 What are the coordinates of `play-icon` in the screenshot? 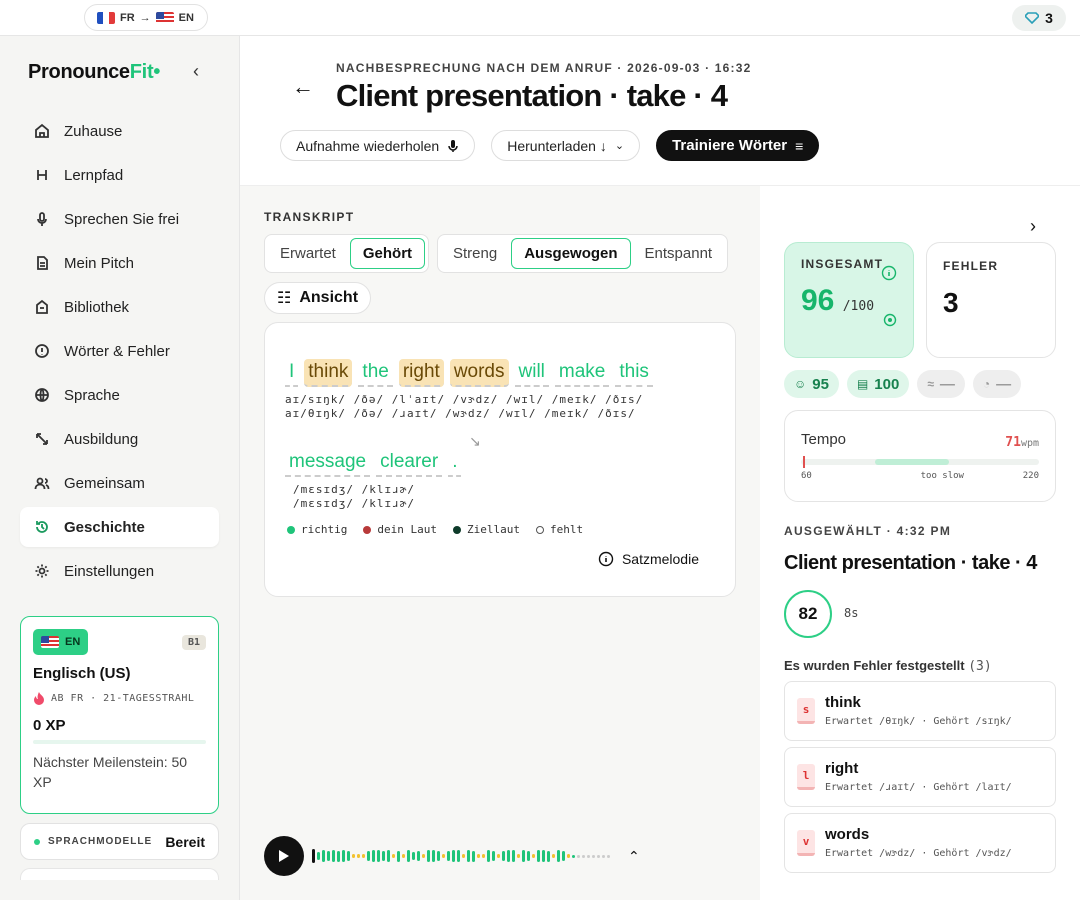 It's located at (284, 856).